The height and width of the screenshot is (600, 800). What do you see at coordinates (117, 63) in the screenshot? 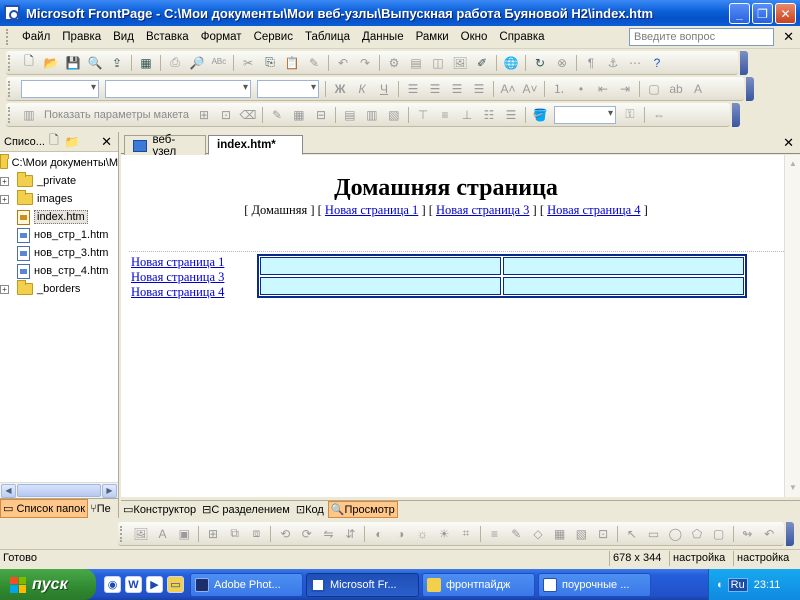
I see `publish-icon: ⇪` at bounding box center [117, 63].